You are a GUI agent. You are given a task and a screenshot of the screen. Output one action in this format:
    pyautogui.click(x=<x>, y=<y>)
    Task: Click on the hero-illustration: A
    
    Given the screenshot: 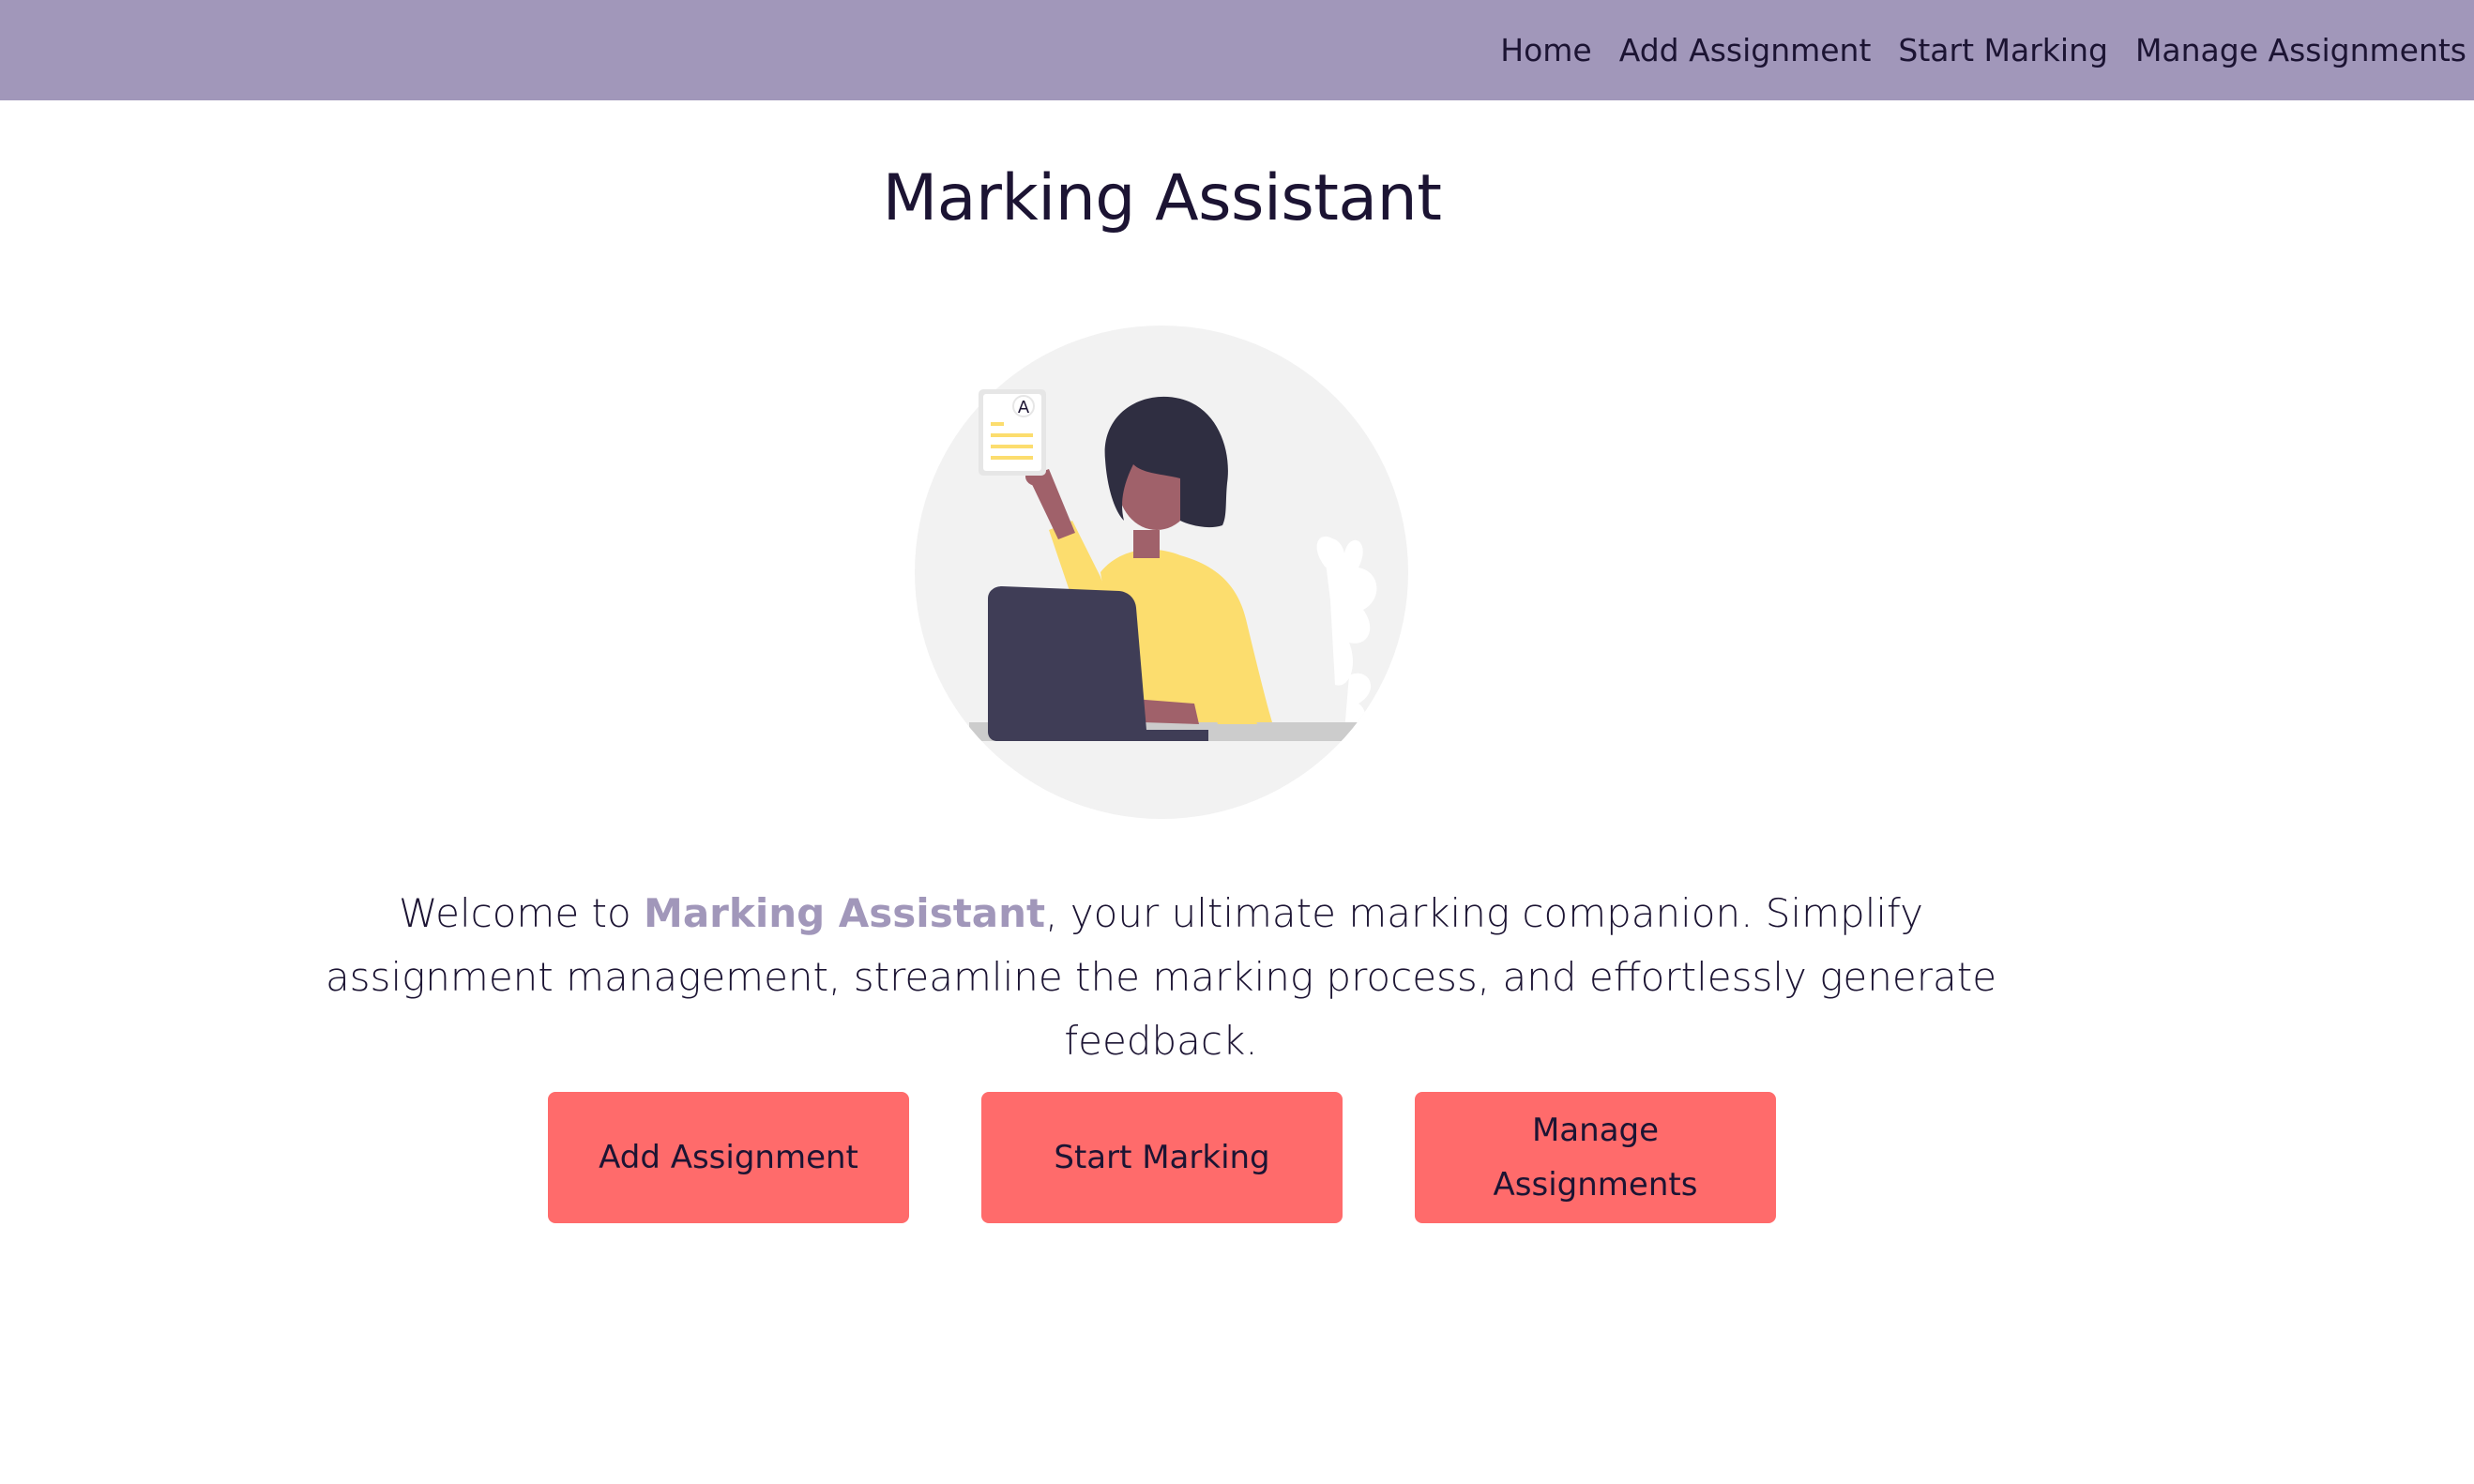 What is the action you would take?
    pyautogui.click(x=1161, y=572)
    